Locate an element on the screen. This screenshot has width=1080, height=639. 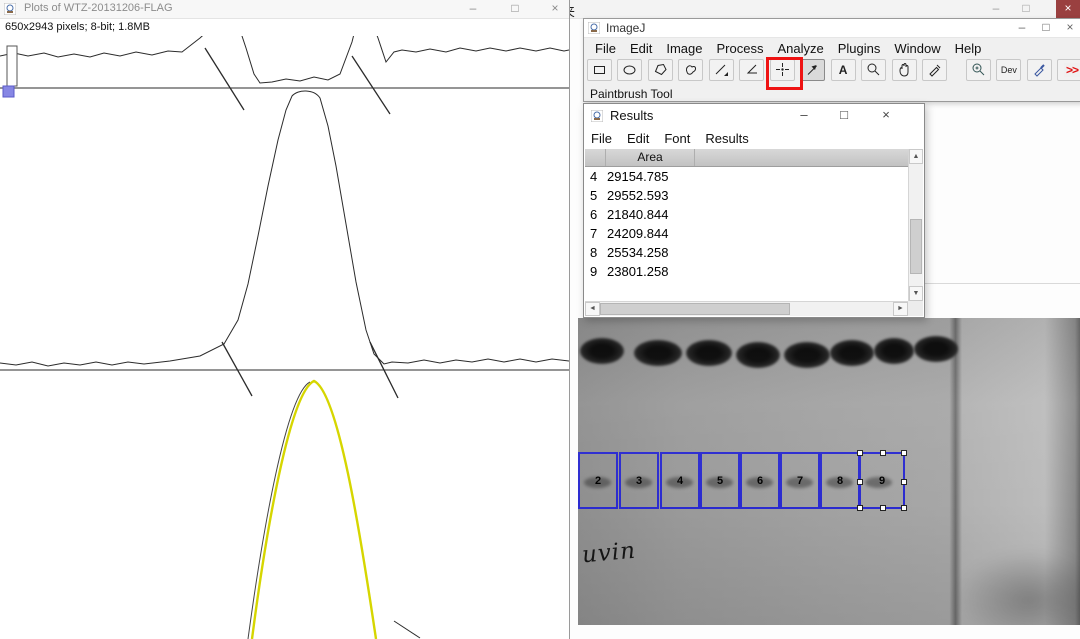
tool-zoom is located at coordinates (874, 70).